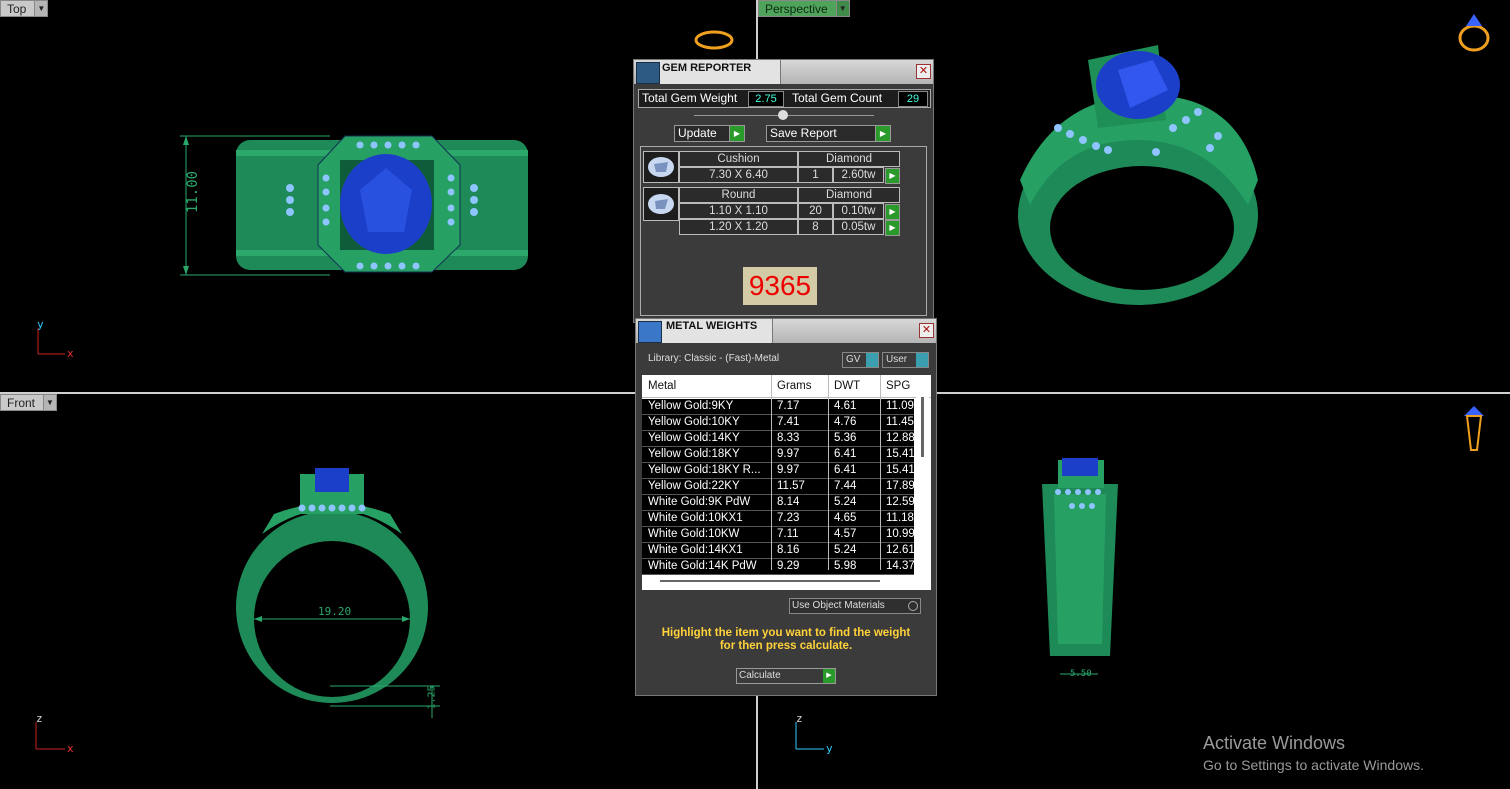 This screenshot has height=789, width=1510. I want to click on table-row: White Gold:10KX1 7.23 4.65 11.18, so click(778, 519).